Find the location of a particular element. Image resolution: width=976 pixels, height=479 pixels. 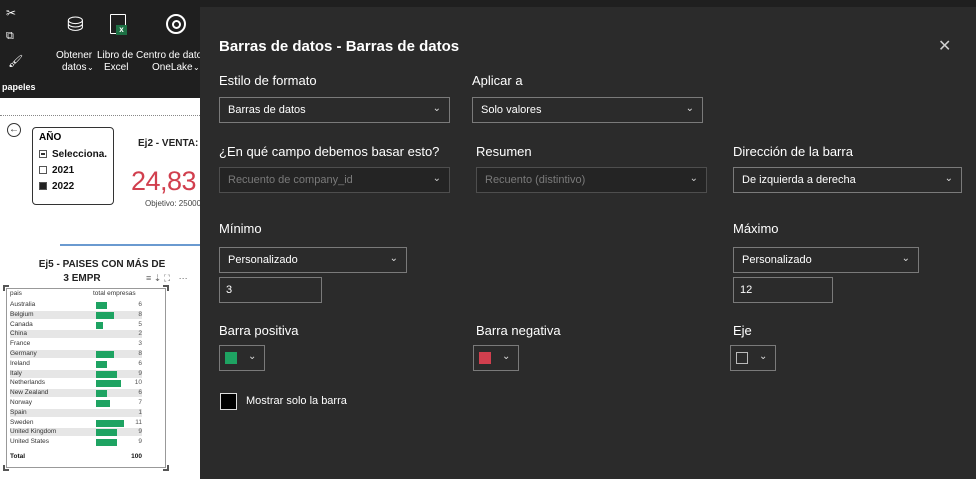

total-cell: 1 is located at coordinates (140, 412).